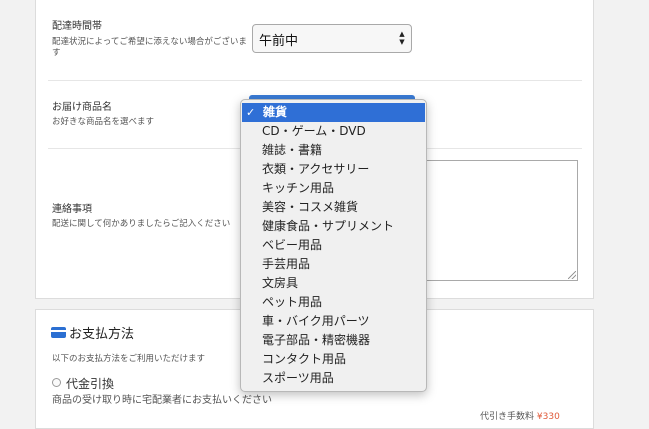  I want to click on delivery-time-value: 午前中, so click(279, 41).